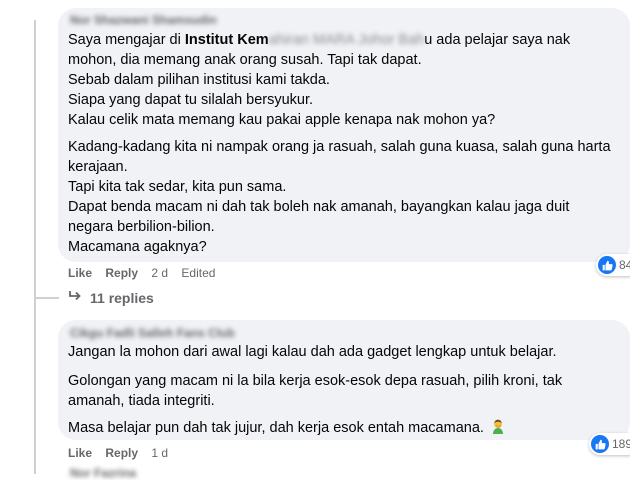 The height and width of the screenshot is (480, 630). What do you see at coordinates (98, 167) in the screenshot?
I see `comment-text-line: kerajaan.` at bounding box center [98, 167].